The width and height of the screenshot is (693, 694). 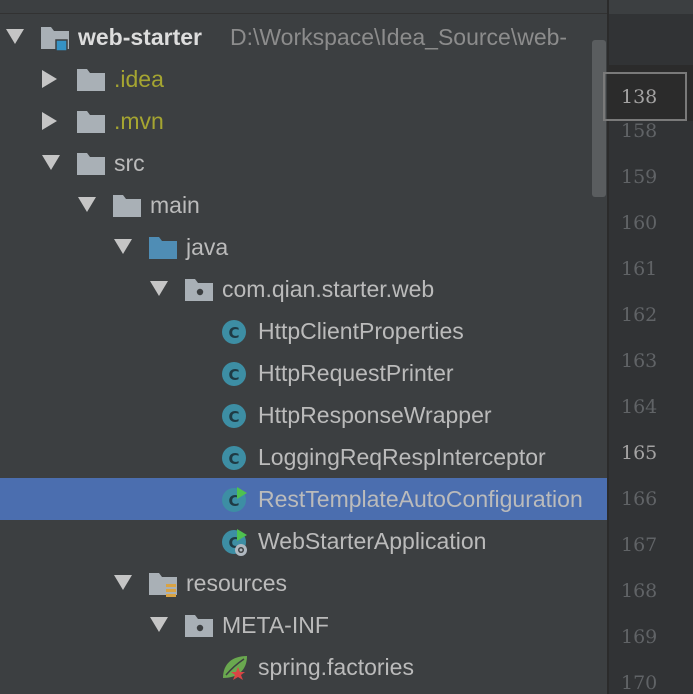 What do you see at coordinates (639, 407) in the screenshot?
I see `line-number: 164` at bounding box center [639, 407].